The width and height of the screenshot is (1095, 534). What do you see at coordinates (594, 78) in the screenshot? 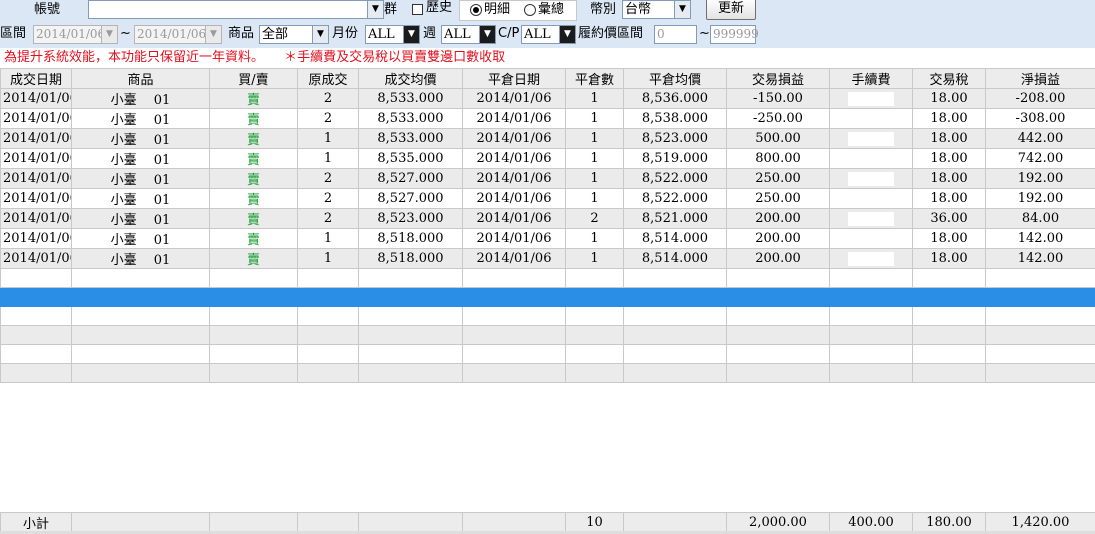
I see `col-header: 平倉數` at bounding box center [594, 78].